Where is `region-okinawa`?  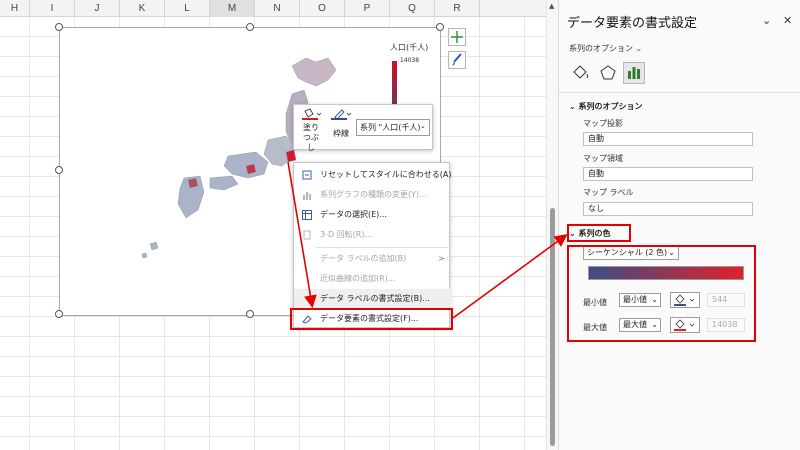
region-okinawa is located at coordinates (154, 246).